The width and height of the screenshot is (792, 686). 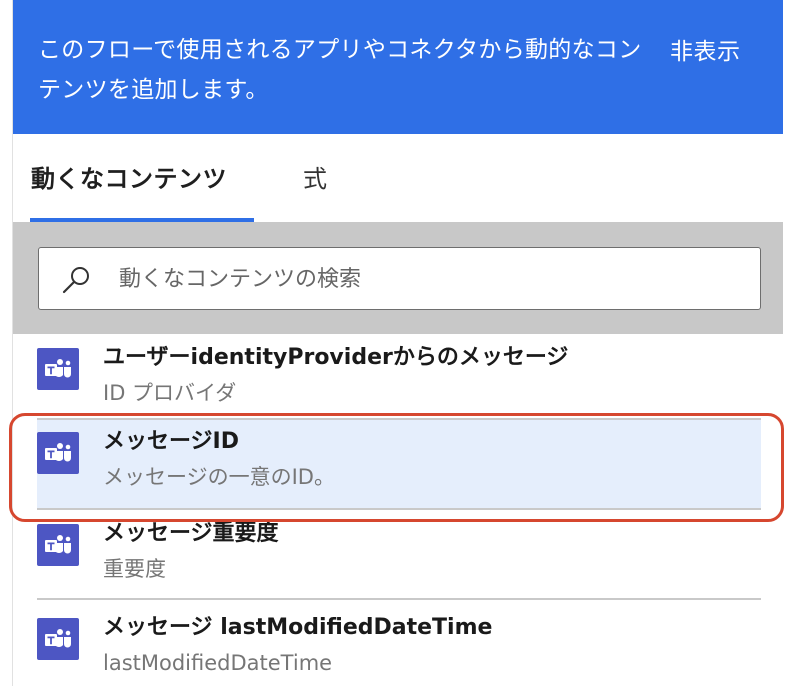 I want to click on search-icon, so click(x=75, y=280).